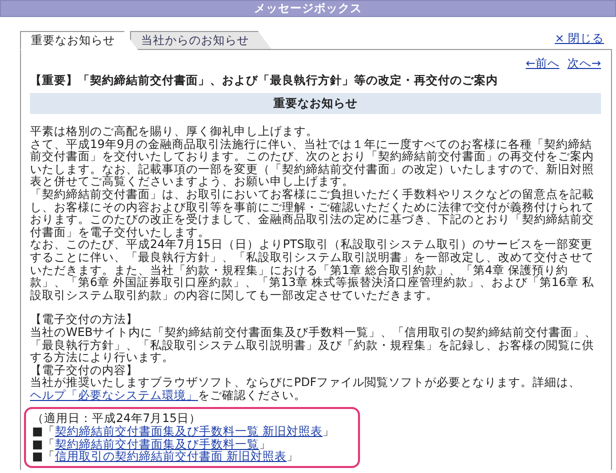 The height and width of the screenshot is (473, 616). Describe the element at coordinates (174, 131) in the screenshot. I see `paragraph: 平素は格別のご高配を賜り、厚く御礼申し上げます。` at that location.